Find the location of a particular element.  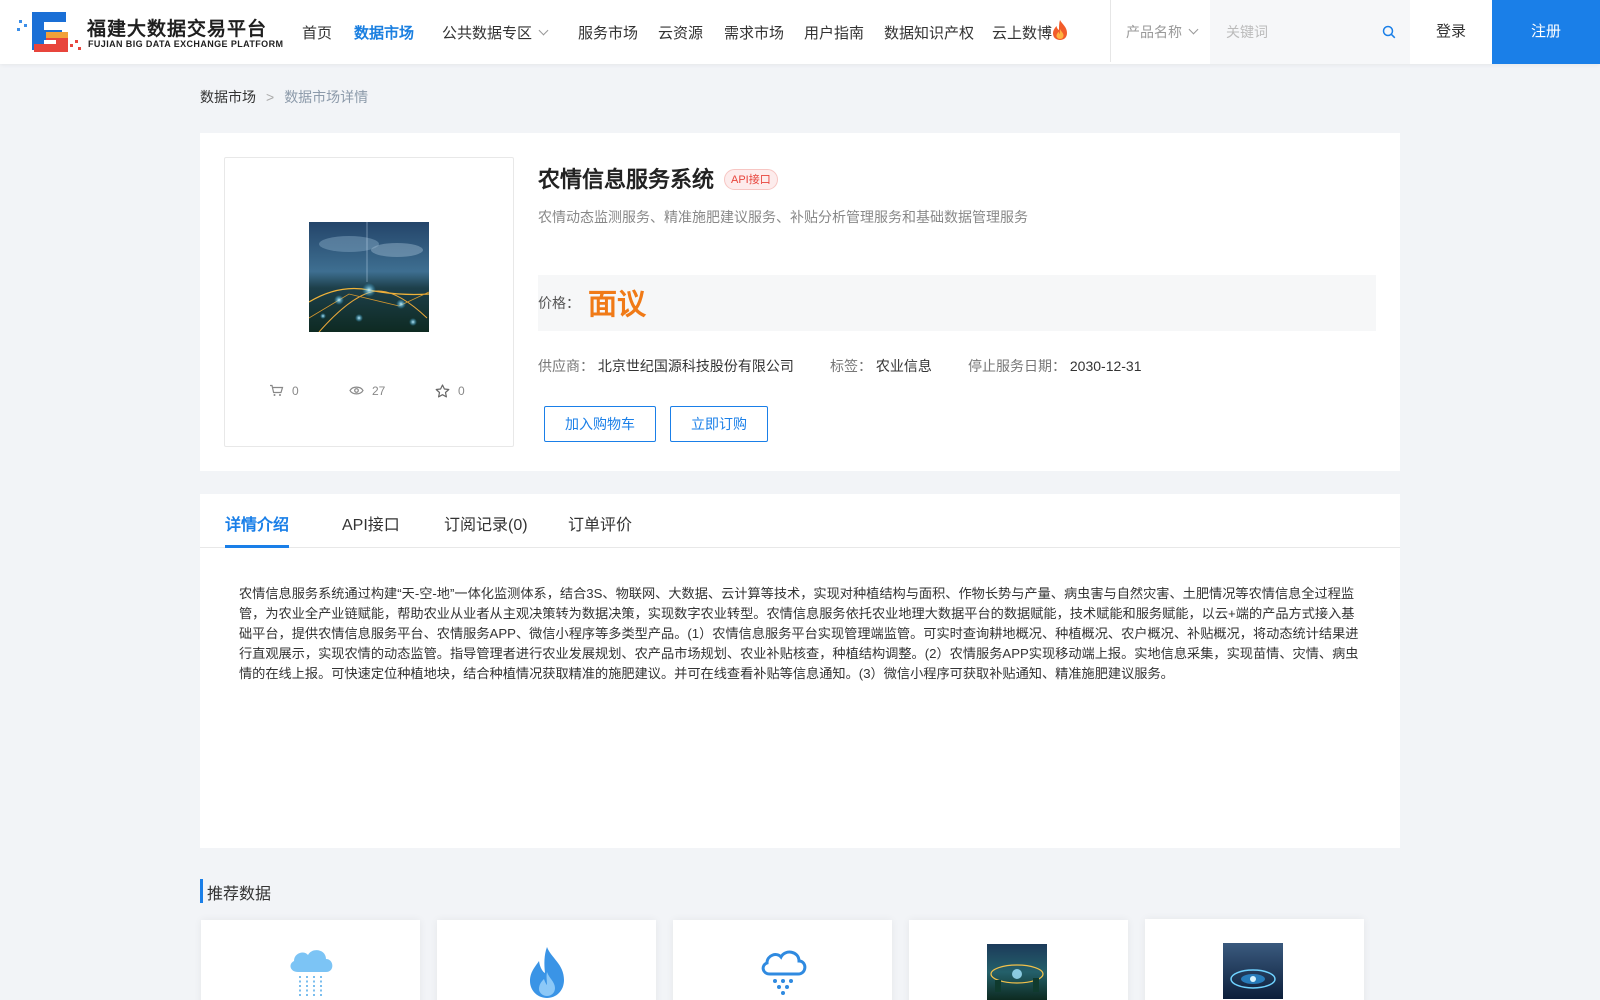

favorite-count-value: 0 is located at coordinates (461, 391).